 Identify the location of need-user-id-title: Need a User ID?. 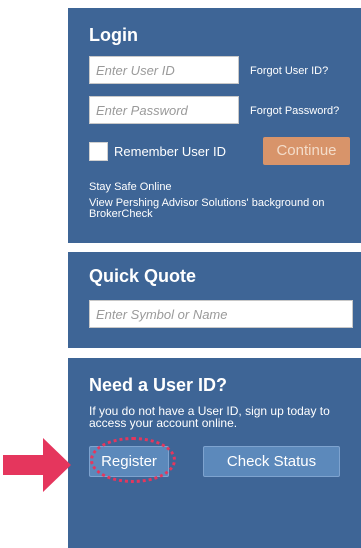
(158, 385).